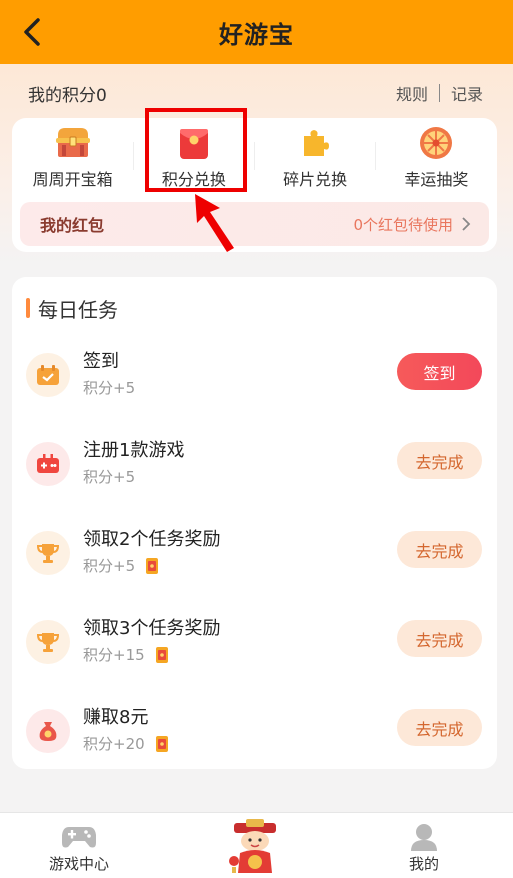 Image resolution: width=513 pixels, height=878 pixels. What do you see at coordinates (254, 466) in the screenshot?
I see `task-row: 注册1款游戏 积分+5 去完成` at bounding box center [254, 466].